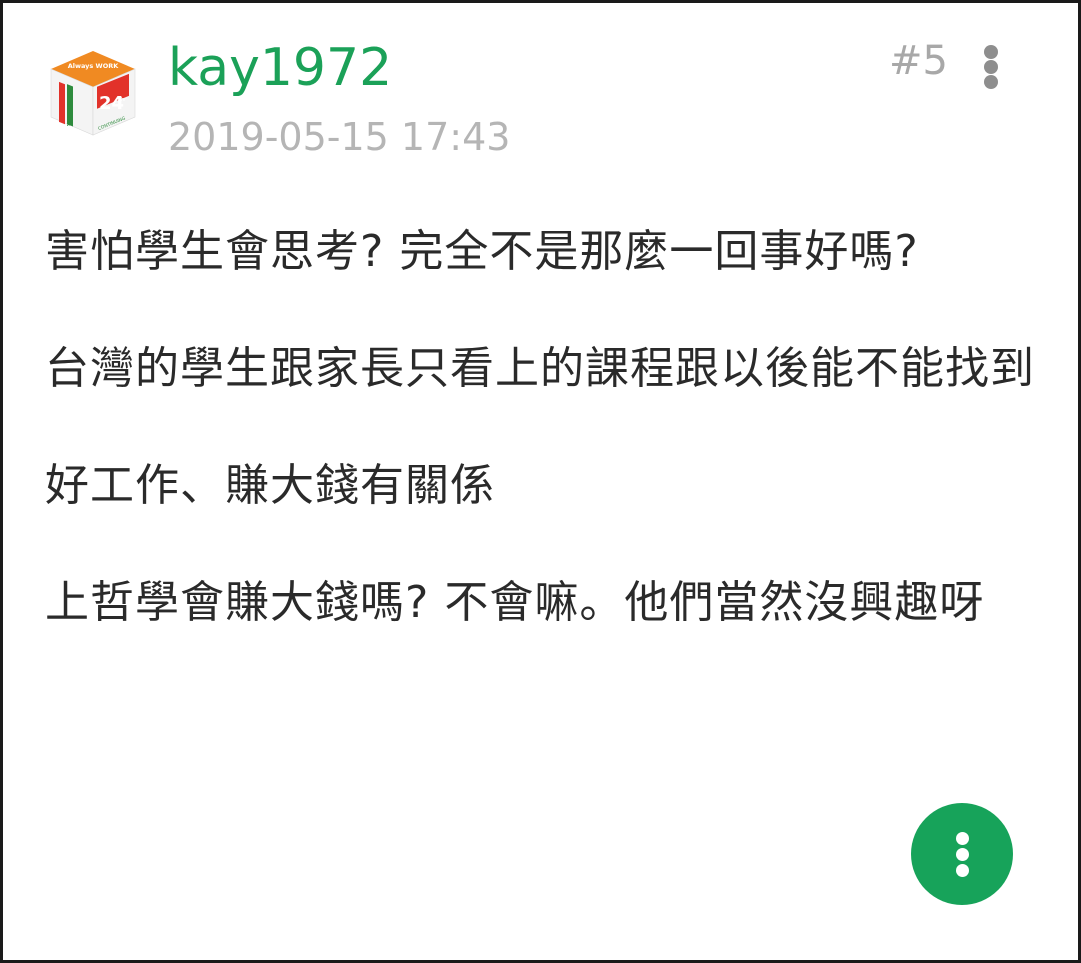 Image resolution: width=1081 pixels, height=963 pixels. What do you see at coordinates (280, 68) in the screenshot?
I see `username-link: kay1972` at bounding box center [280, 68].